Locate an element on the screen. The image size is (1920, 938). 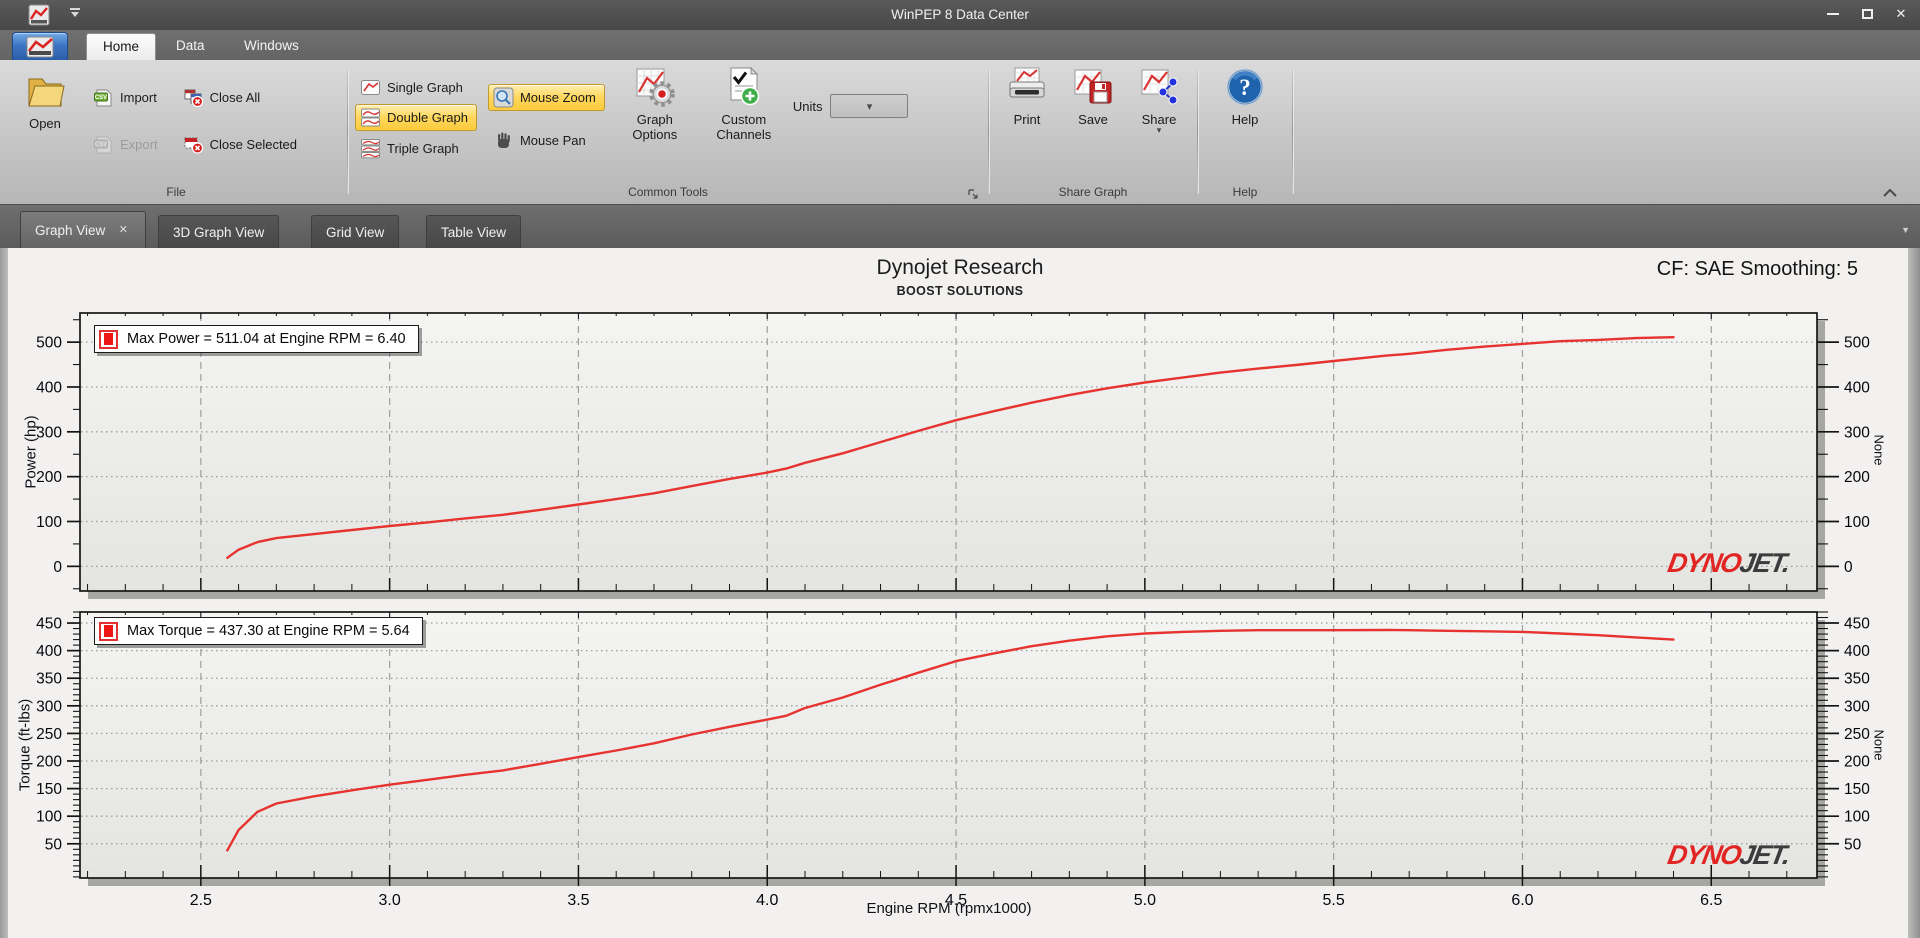
ribbon-tab-data: Data is located at coordinates (190, 46).